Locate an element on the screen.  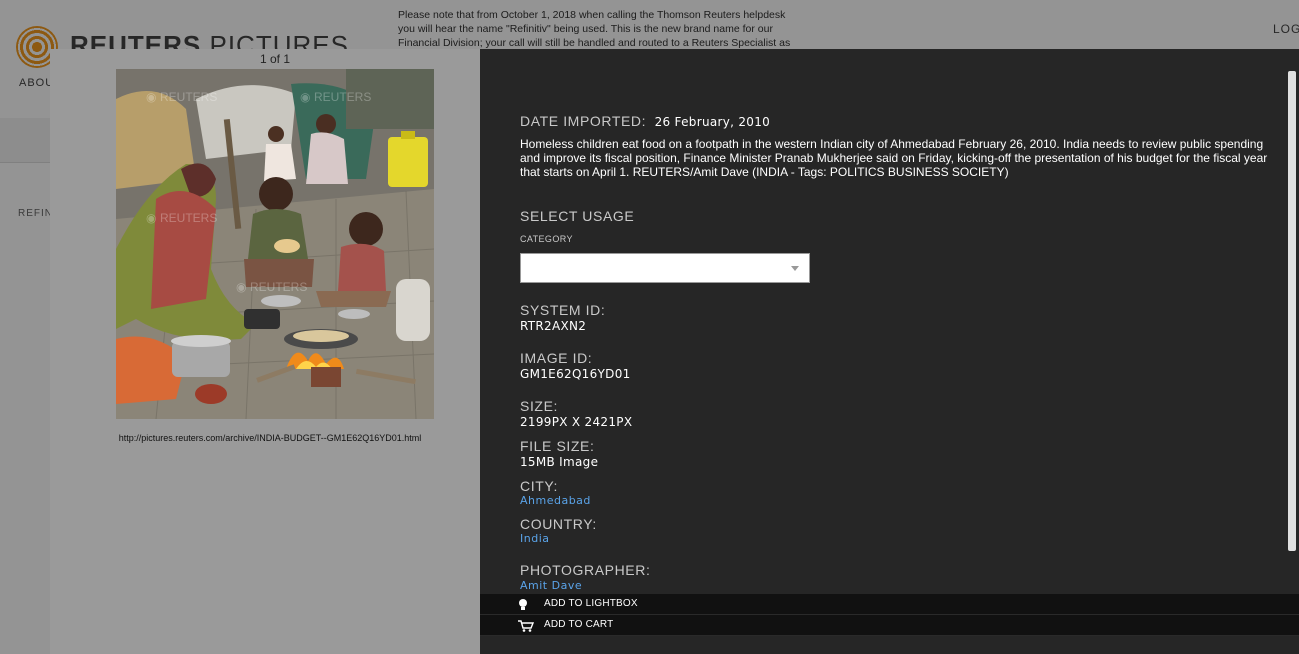
category-label: CATEGORY is located at coordinates (546, 239).